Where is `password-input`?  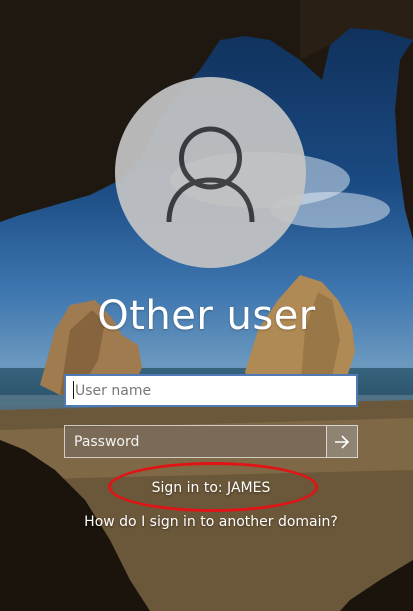 password-input is located at coordinates (195, 441).